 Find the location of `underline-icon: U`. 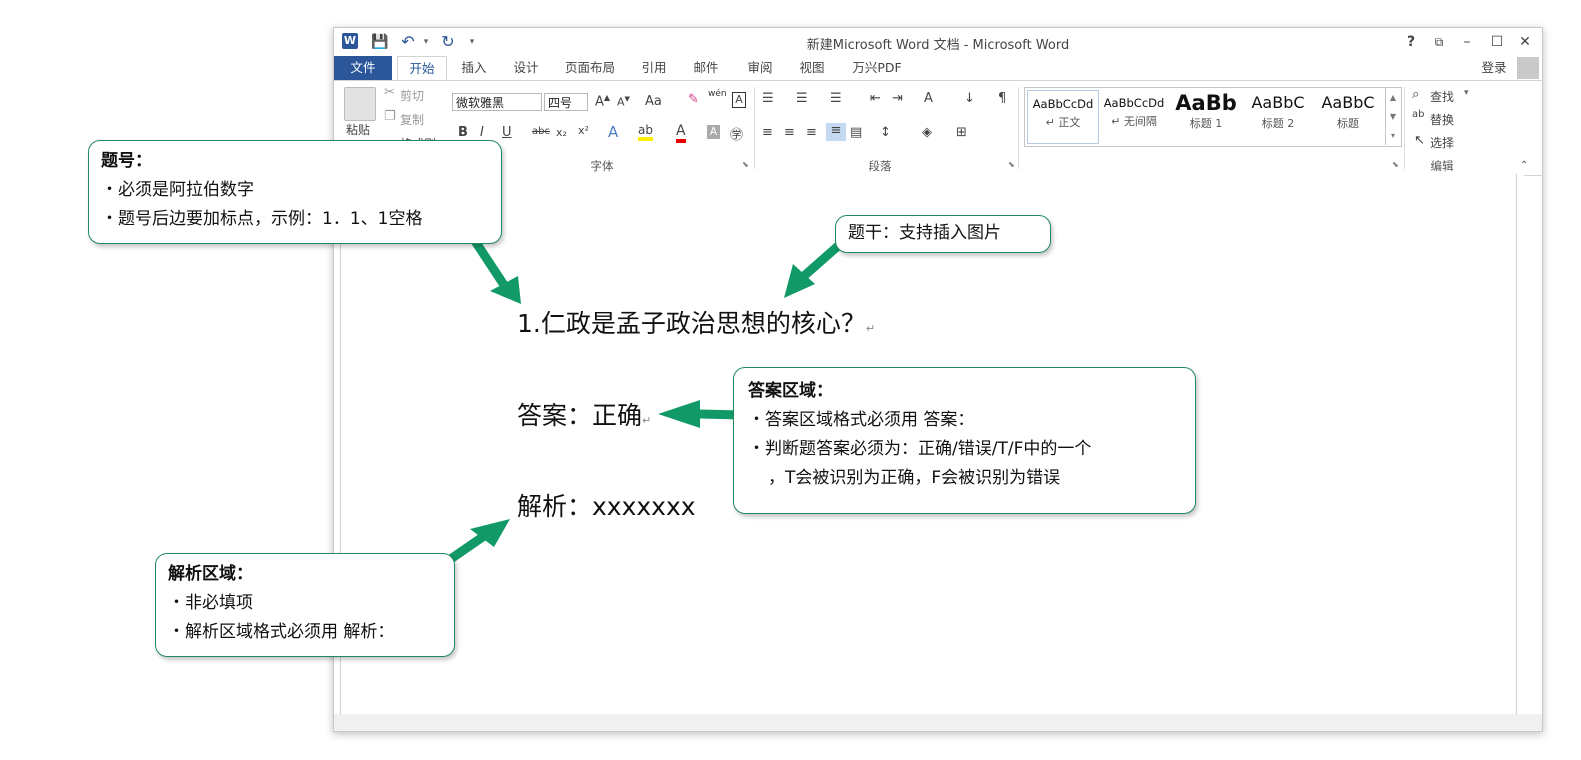

underline-icon: U is located at coordinates (507, 132).